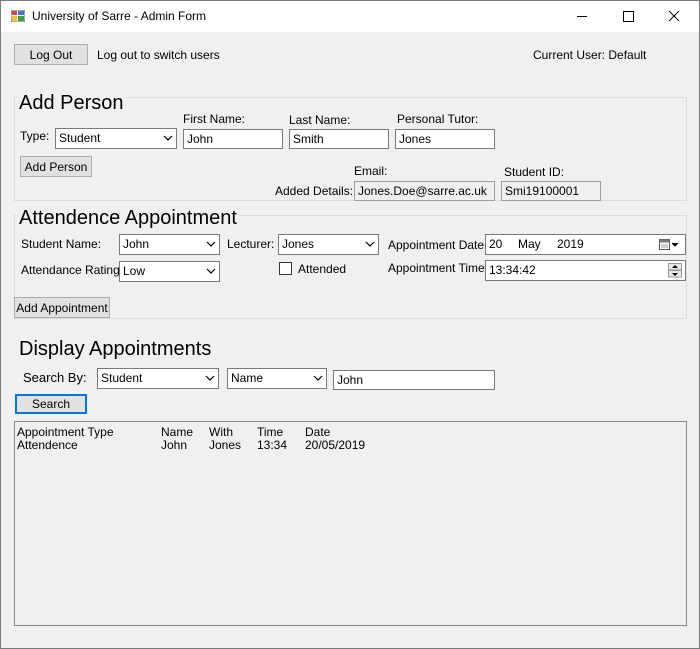 The image size is (700, 649). I want to click on table-row: Attendence John Jones 13:34 20/05/2019, so click(350, 445).